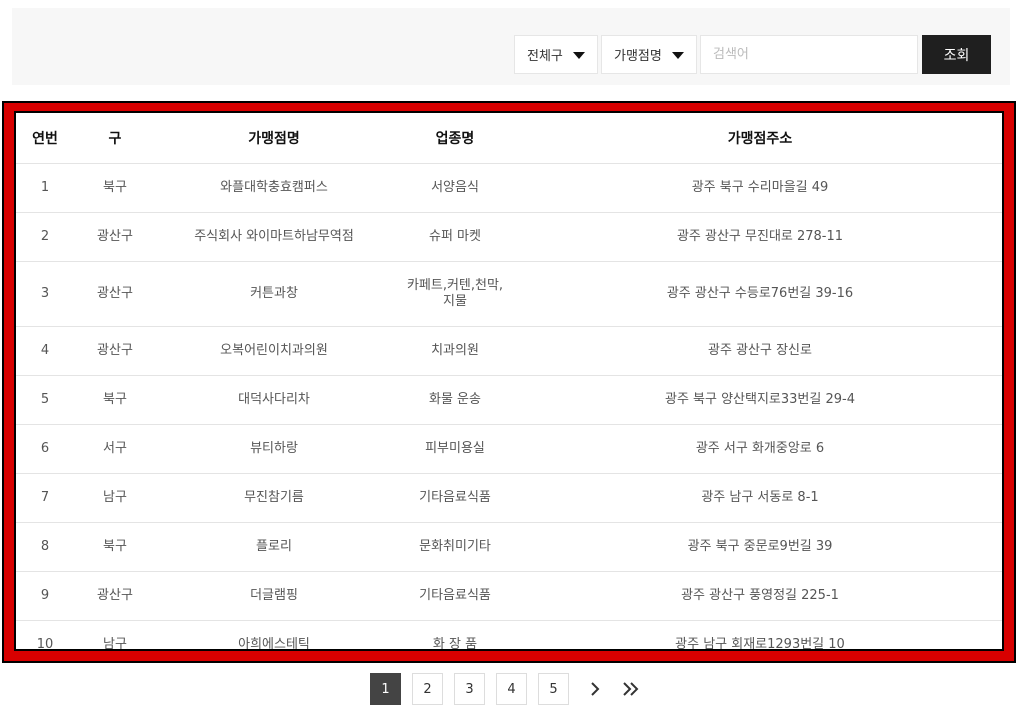  Describe the element at coordinates (45, 449) in the screenshot. I see `cell-no: 6` at that location.